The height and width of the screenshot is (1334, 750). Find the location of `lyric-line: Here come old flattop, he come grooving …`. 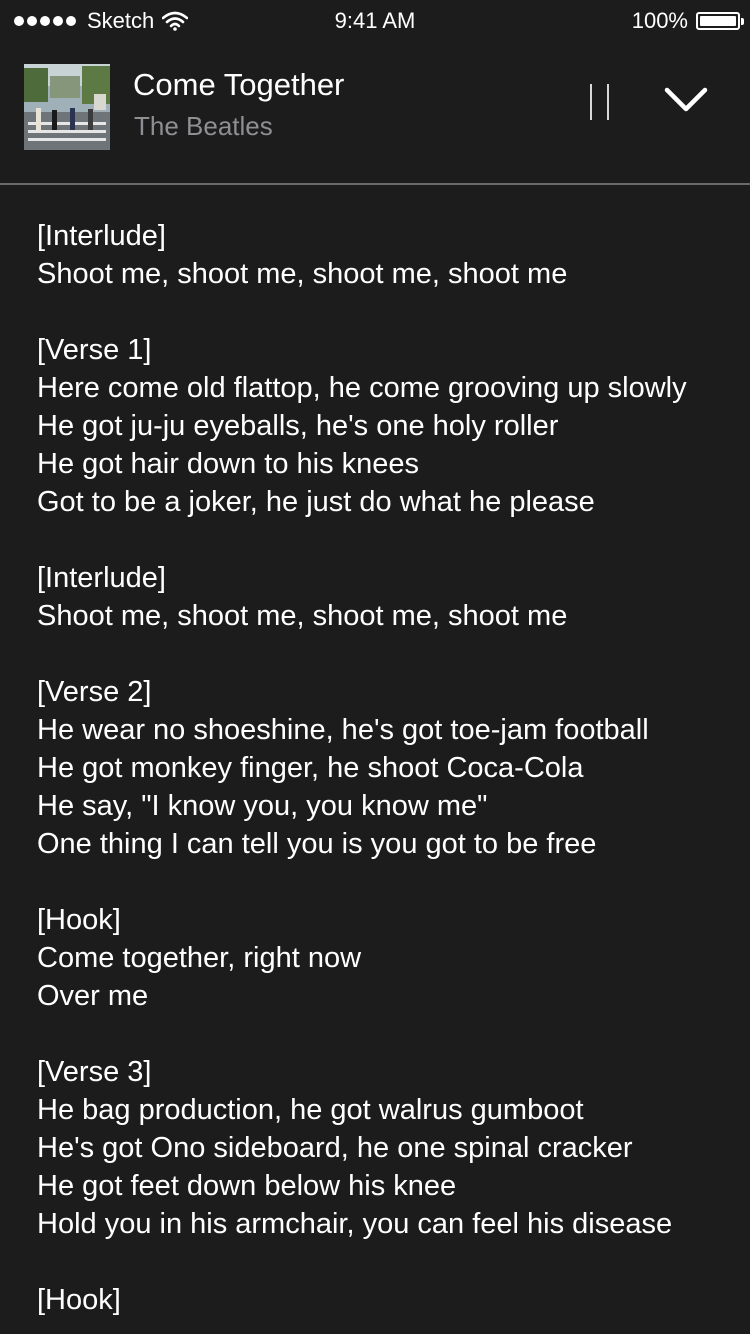

lyric-line: Here come old flattop, he come grooving … is located at coordinates (362, 388).